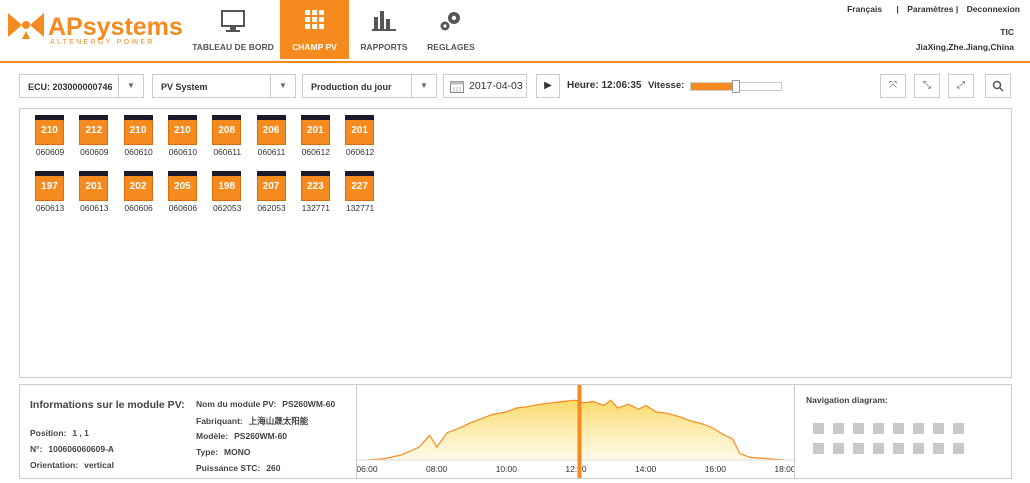 Image resolution: width=1030 pixels, height=483 pixels. What do you see at coordinates (666, 85) in the screenshot?
I see `speed-label: Vitesse:` at bounding box center [666, 85].